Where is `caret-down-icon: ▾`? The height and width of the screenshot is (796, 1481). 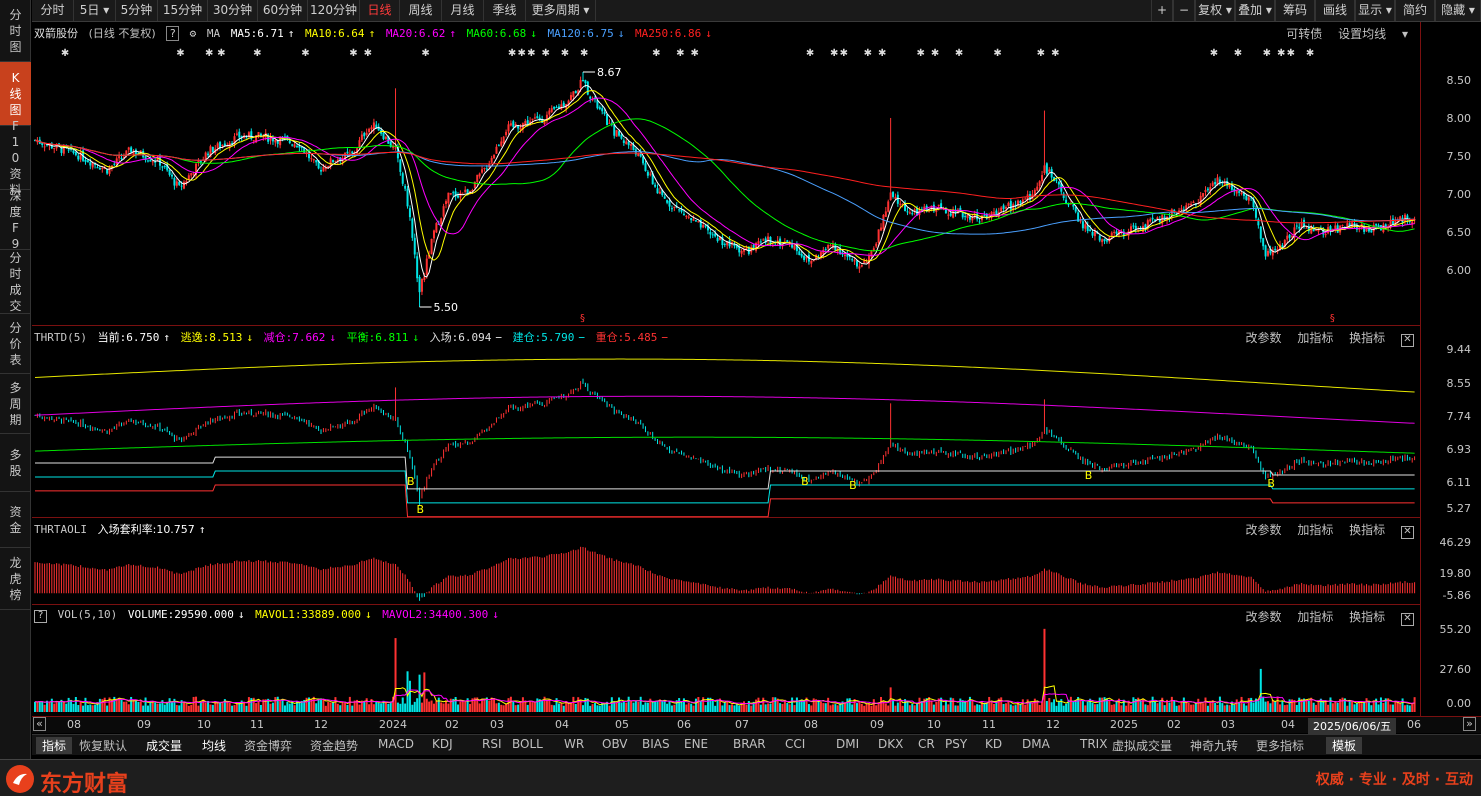 caret-down-icon: ▾ is located at coordinates (1403, 34).